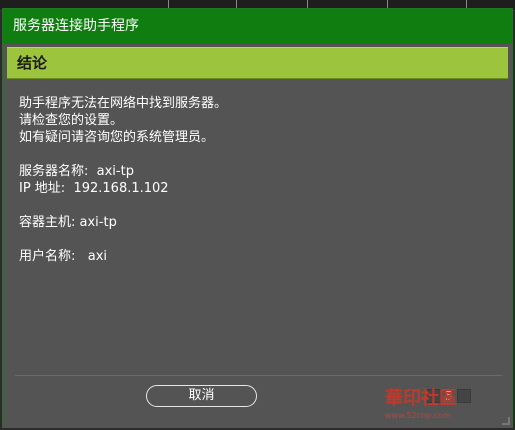 The height and width of the screenshot is (430, 515). What do you see at coordinates (258, 375) in the screenshot?
I see `footer-divider` at bounding box center [258, 375].